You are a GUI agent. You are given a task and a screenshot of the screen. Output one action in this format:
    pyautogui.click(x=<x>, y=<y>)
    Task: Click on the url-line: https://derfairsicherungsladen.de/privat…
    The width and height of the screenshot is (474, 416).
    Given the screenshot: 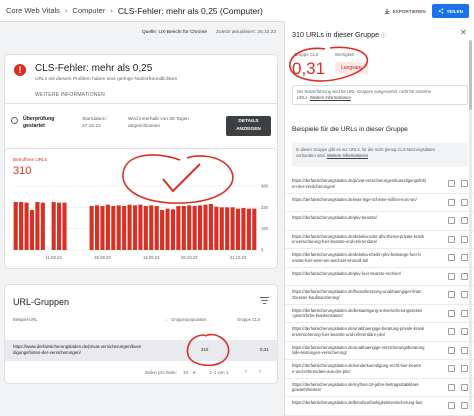 What is the action you would take?
    pyautogui.click(x=359, y=180)
    